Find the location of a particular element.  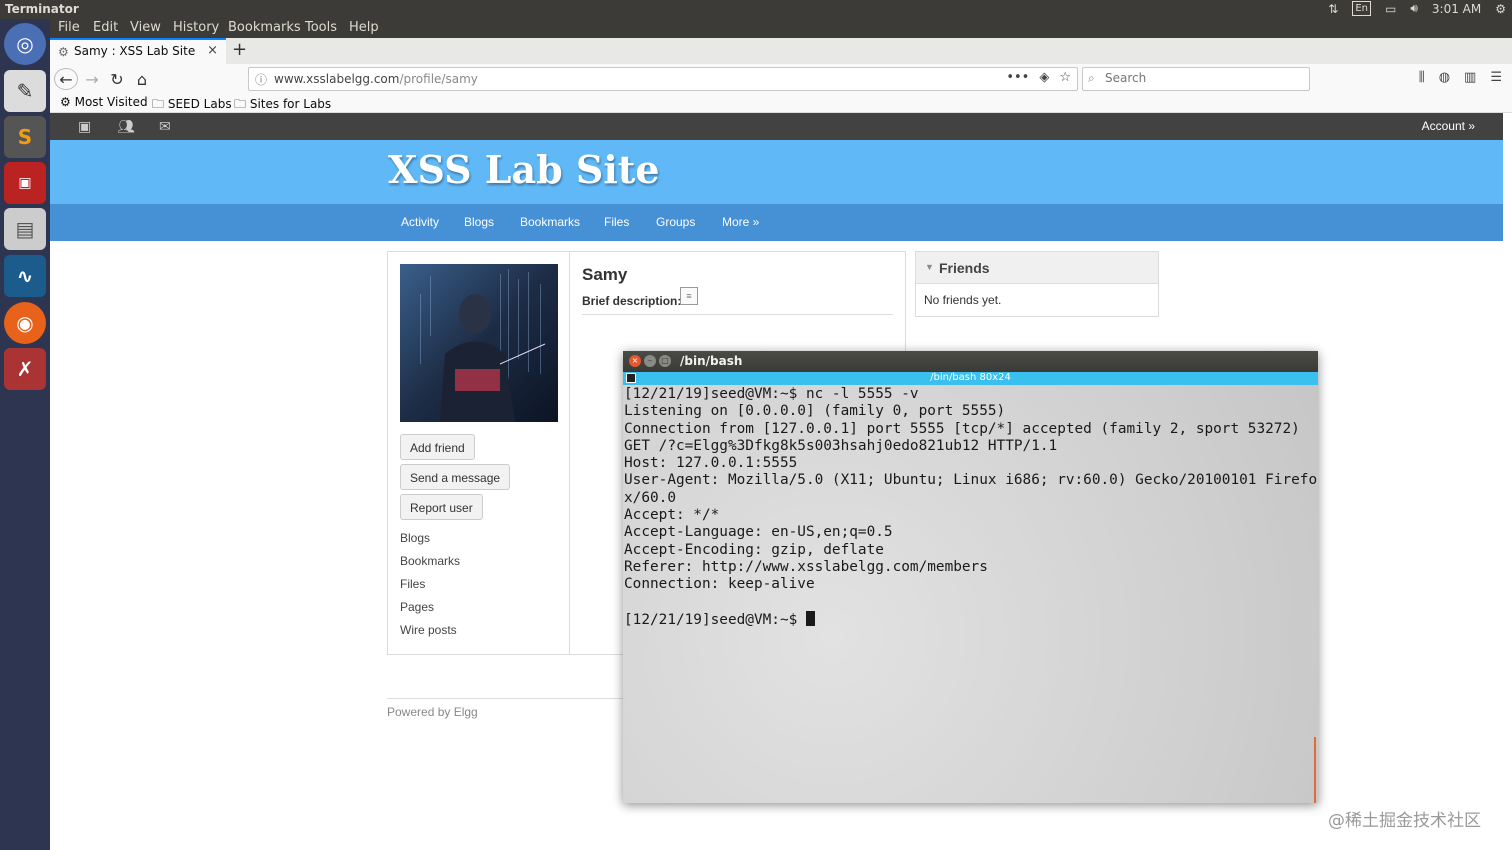

page-info-icon: ⓘ is located at coordinates (261, 79).